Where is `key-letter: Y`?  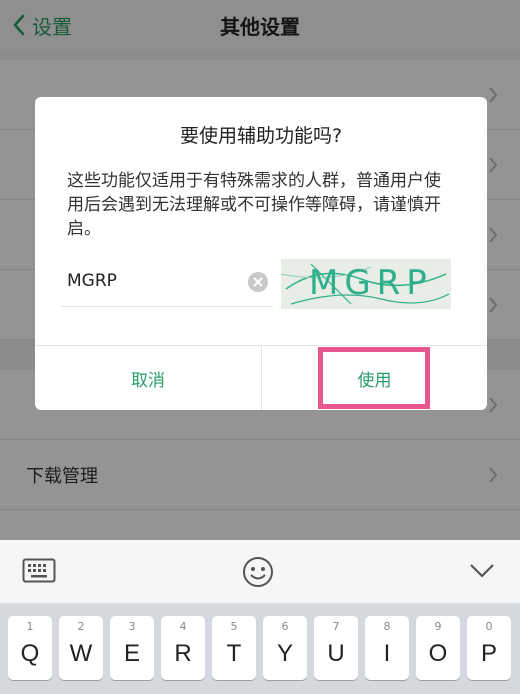 key-letter: Y is located at coordinates (284, 653).